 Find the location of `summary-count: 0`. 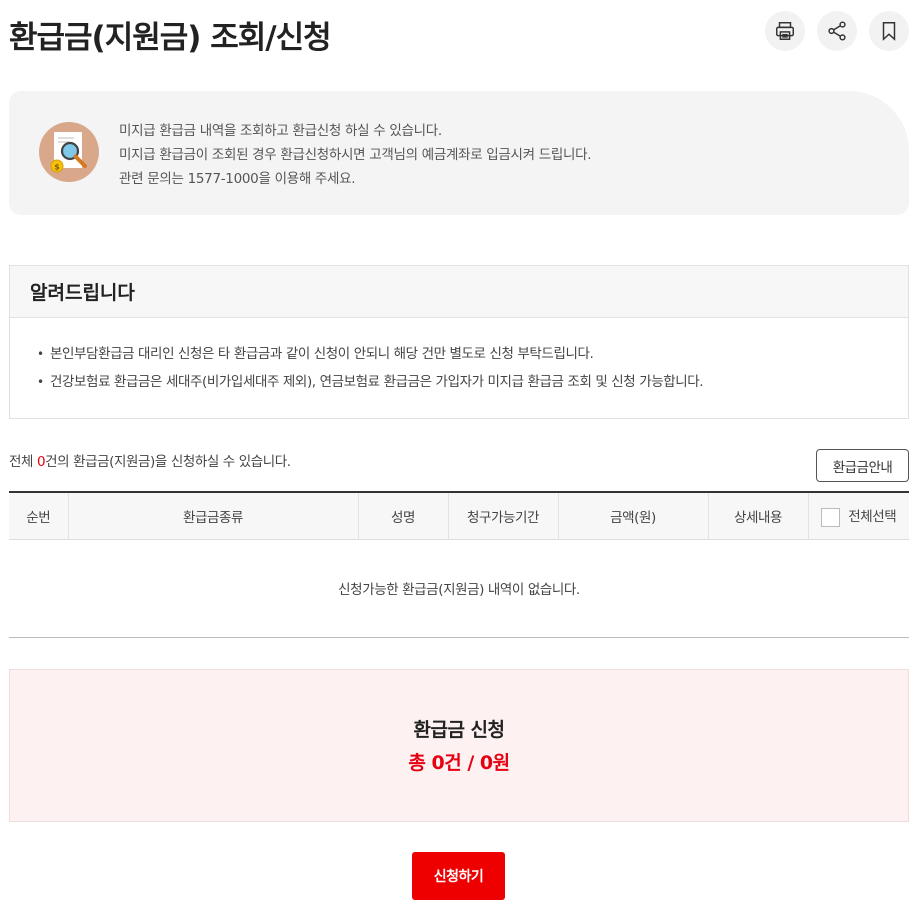

summary-count: 0 is located at coordinates (41, 462).